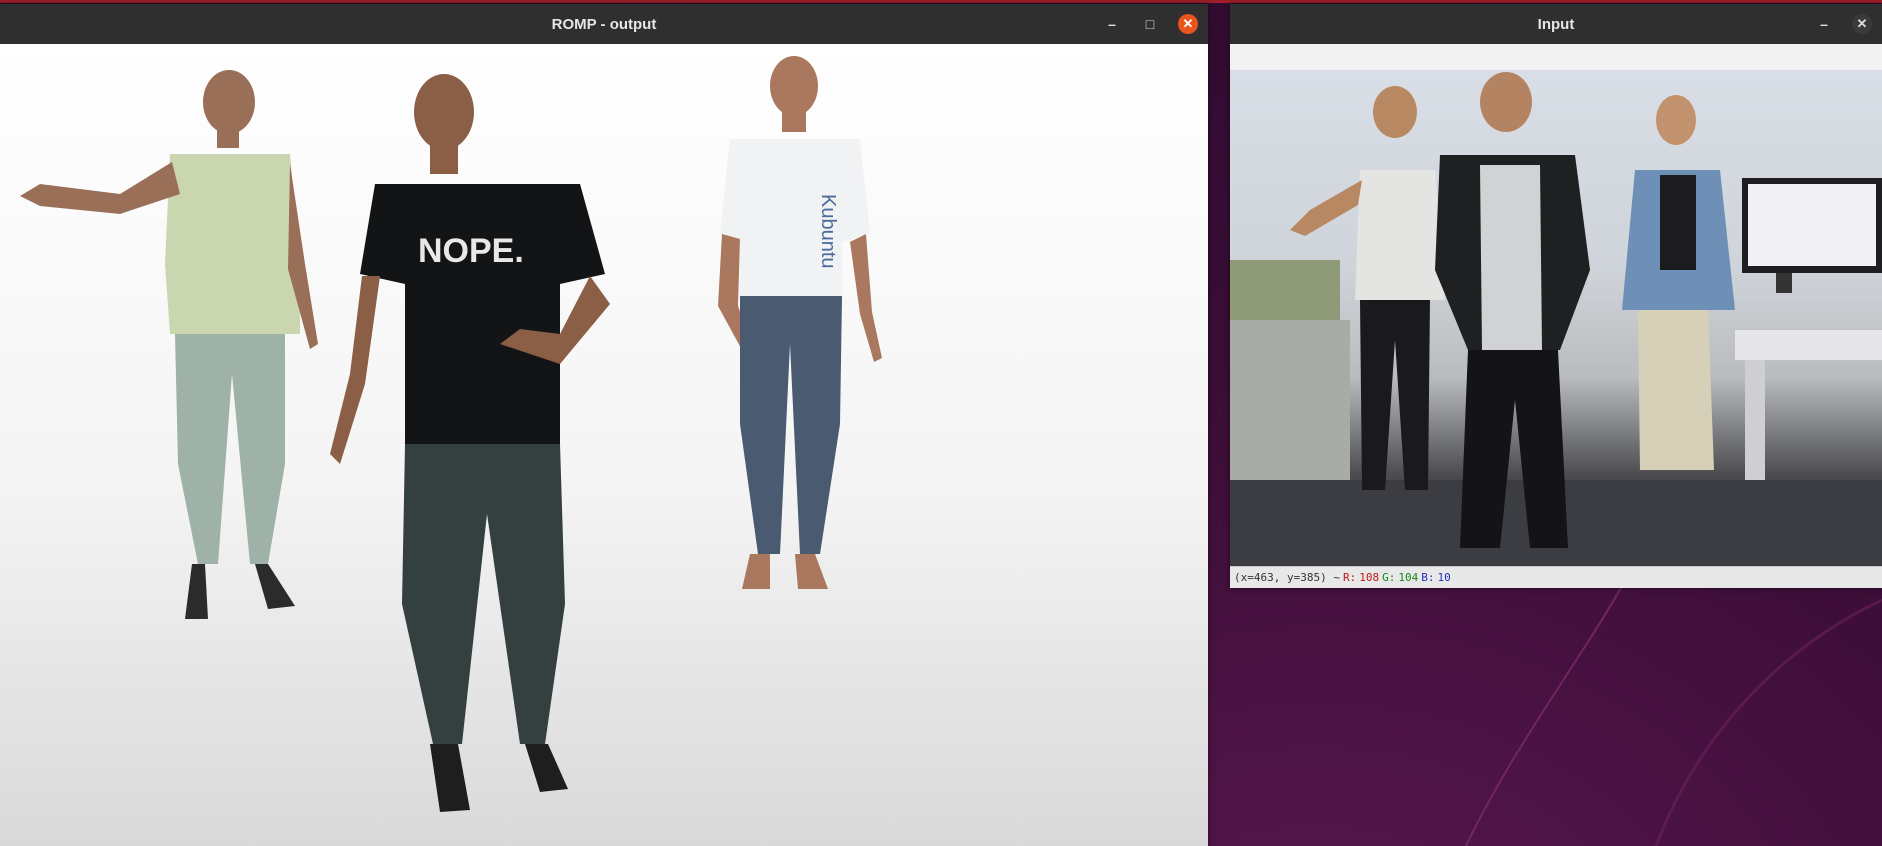 This screenshot has width=1882, height=846. I want to click on person-right, so click(1678, 282).